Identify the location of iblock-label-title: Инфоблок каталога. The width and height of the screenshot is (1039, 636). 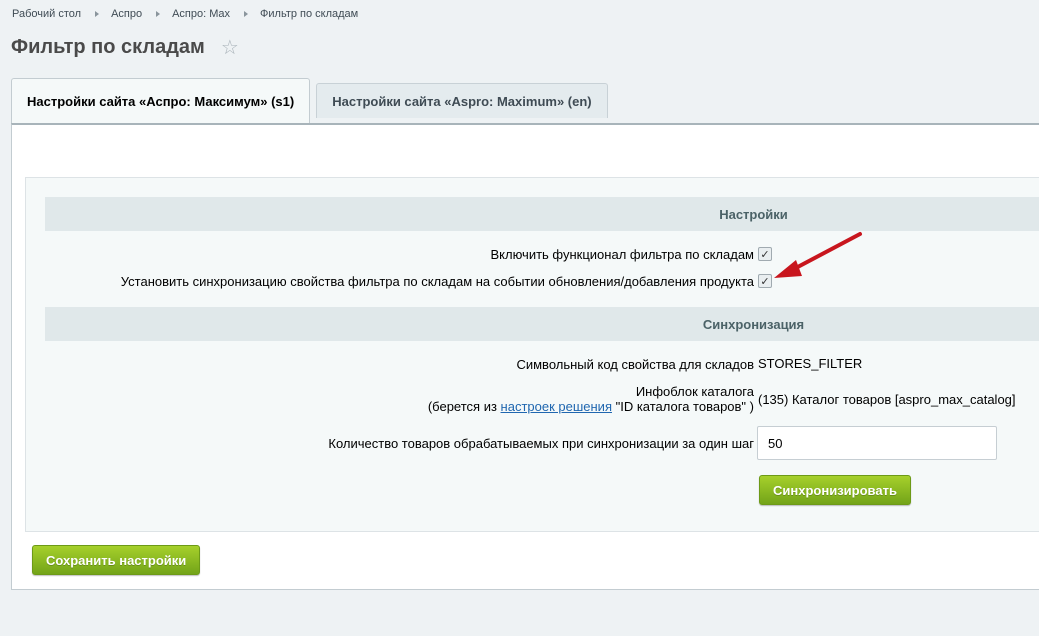
(694, 391).